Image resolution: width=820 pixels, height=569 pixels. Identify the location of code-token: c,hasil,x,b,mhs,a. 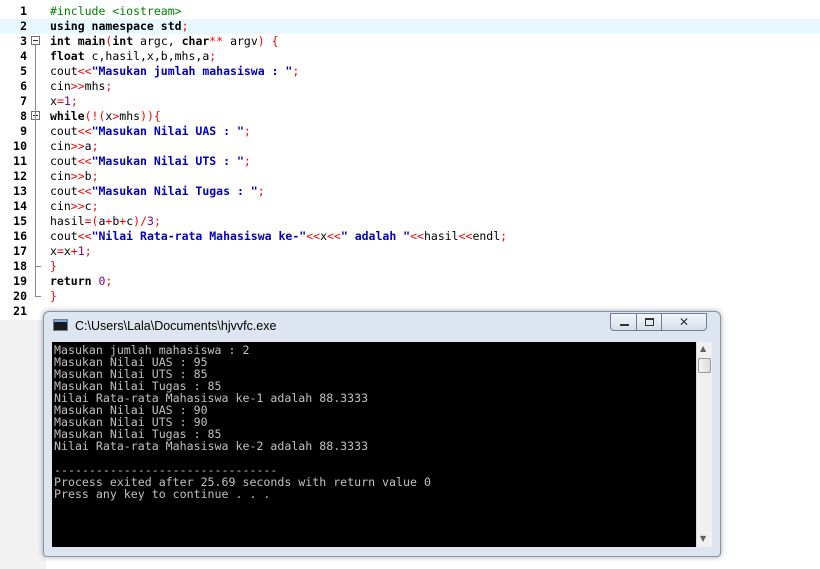
(150, 56).